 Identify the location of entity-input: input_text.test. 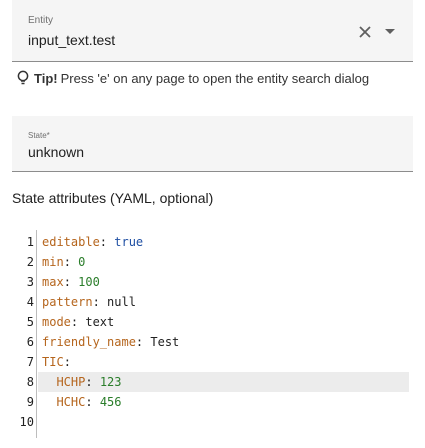
(71, 40).